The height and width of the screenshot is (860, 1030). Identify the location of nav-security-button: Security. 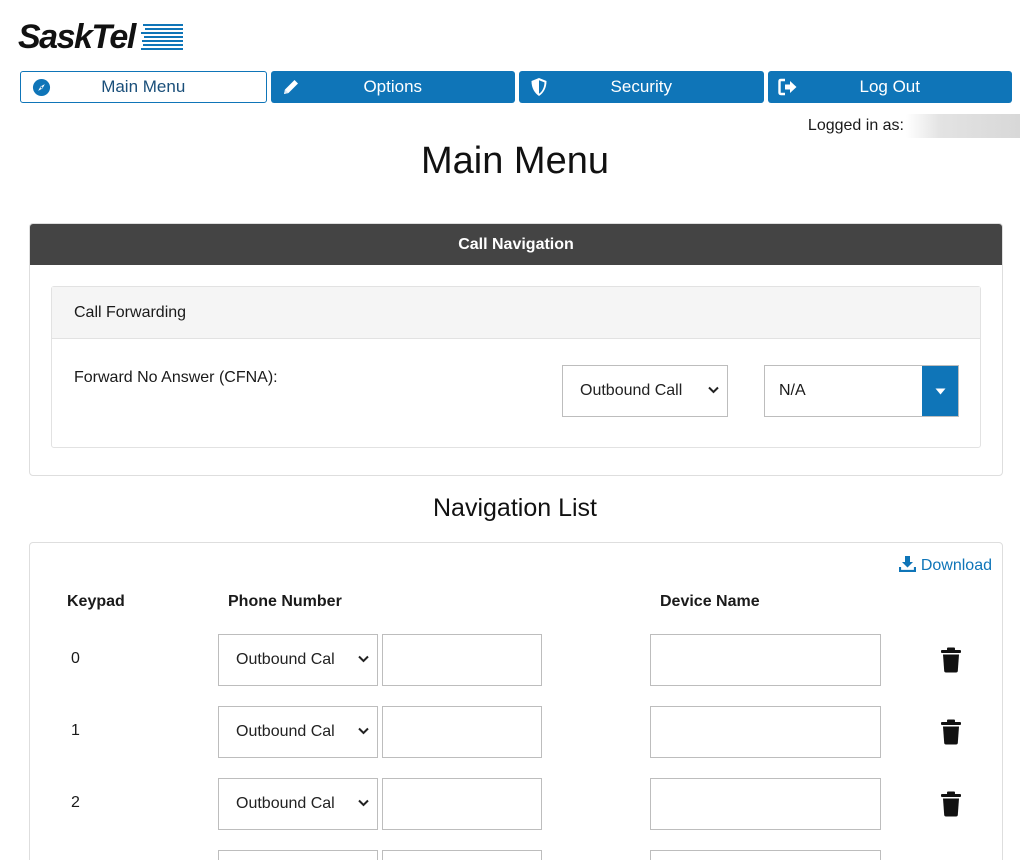
(641, 87).